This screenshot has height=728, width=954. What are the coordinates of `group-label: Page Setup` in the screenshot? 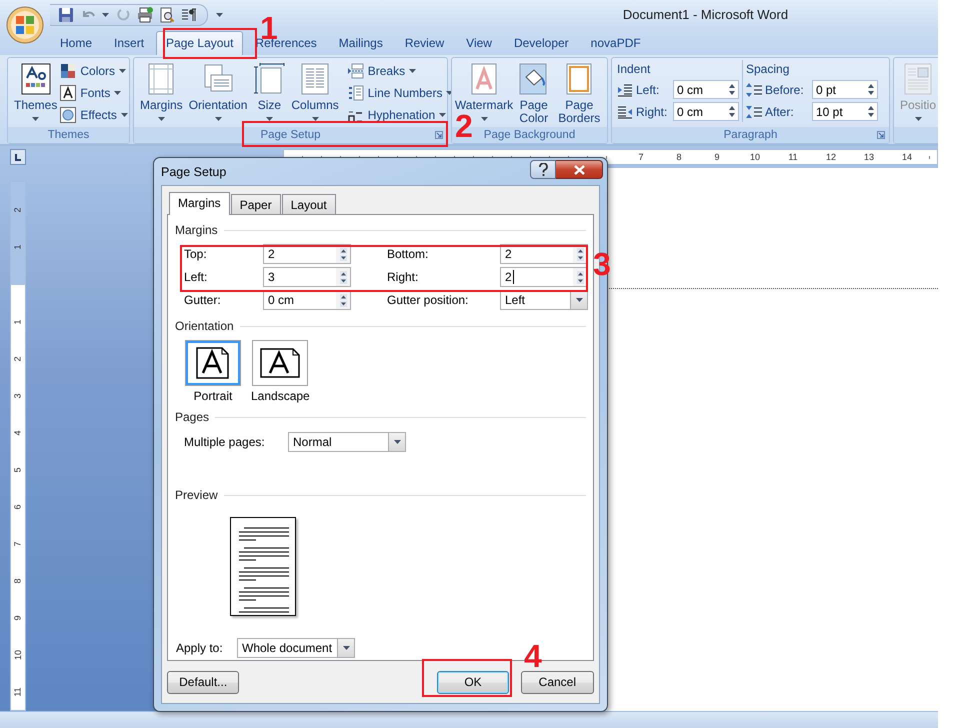 It's located at (290, 135).